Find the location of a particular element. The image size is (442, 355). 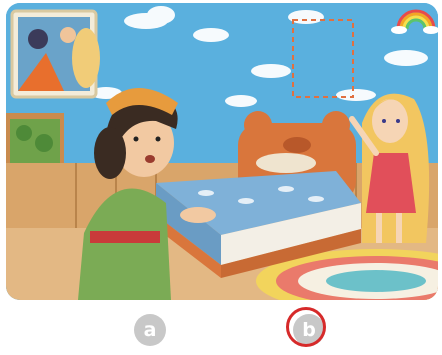

answer-option-b-button: b is located at coordinates (309, 330).